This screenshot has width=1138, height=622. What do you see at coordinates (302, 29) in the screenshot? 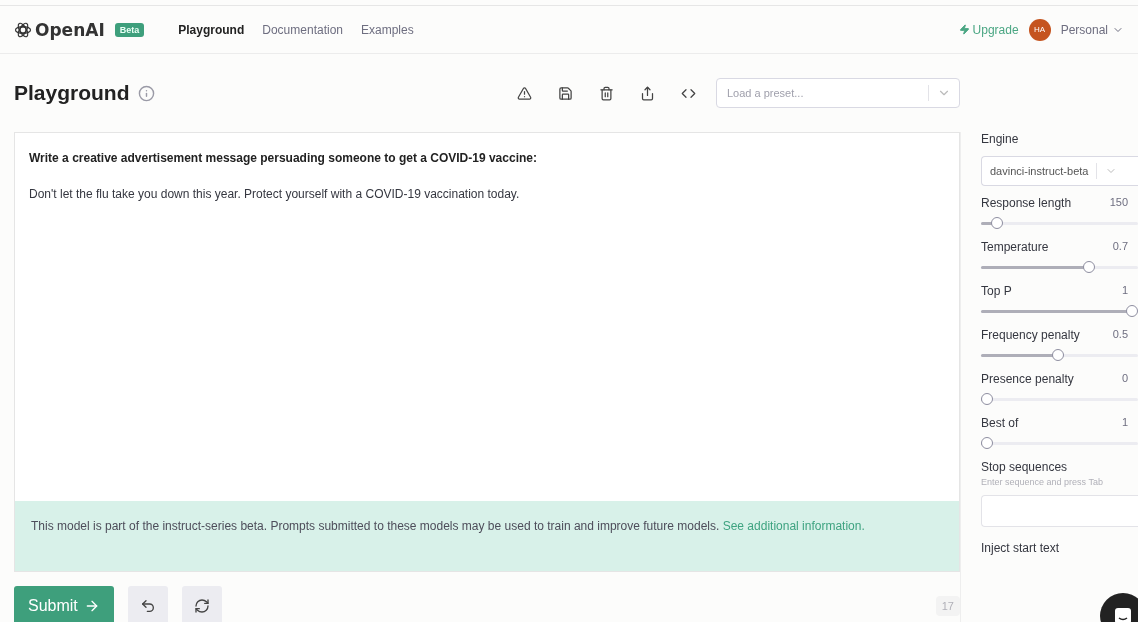
I see `nav-link: Documentation` at bounding box center [302, 29].